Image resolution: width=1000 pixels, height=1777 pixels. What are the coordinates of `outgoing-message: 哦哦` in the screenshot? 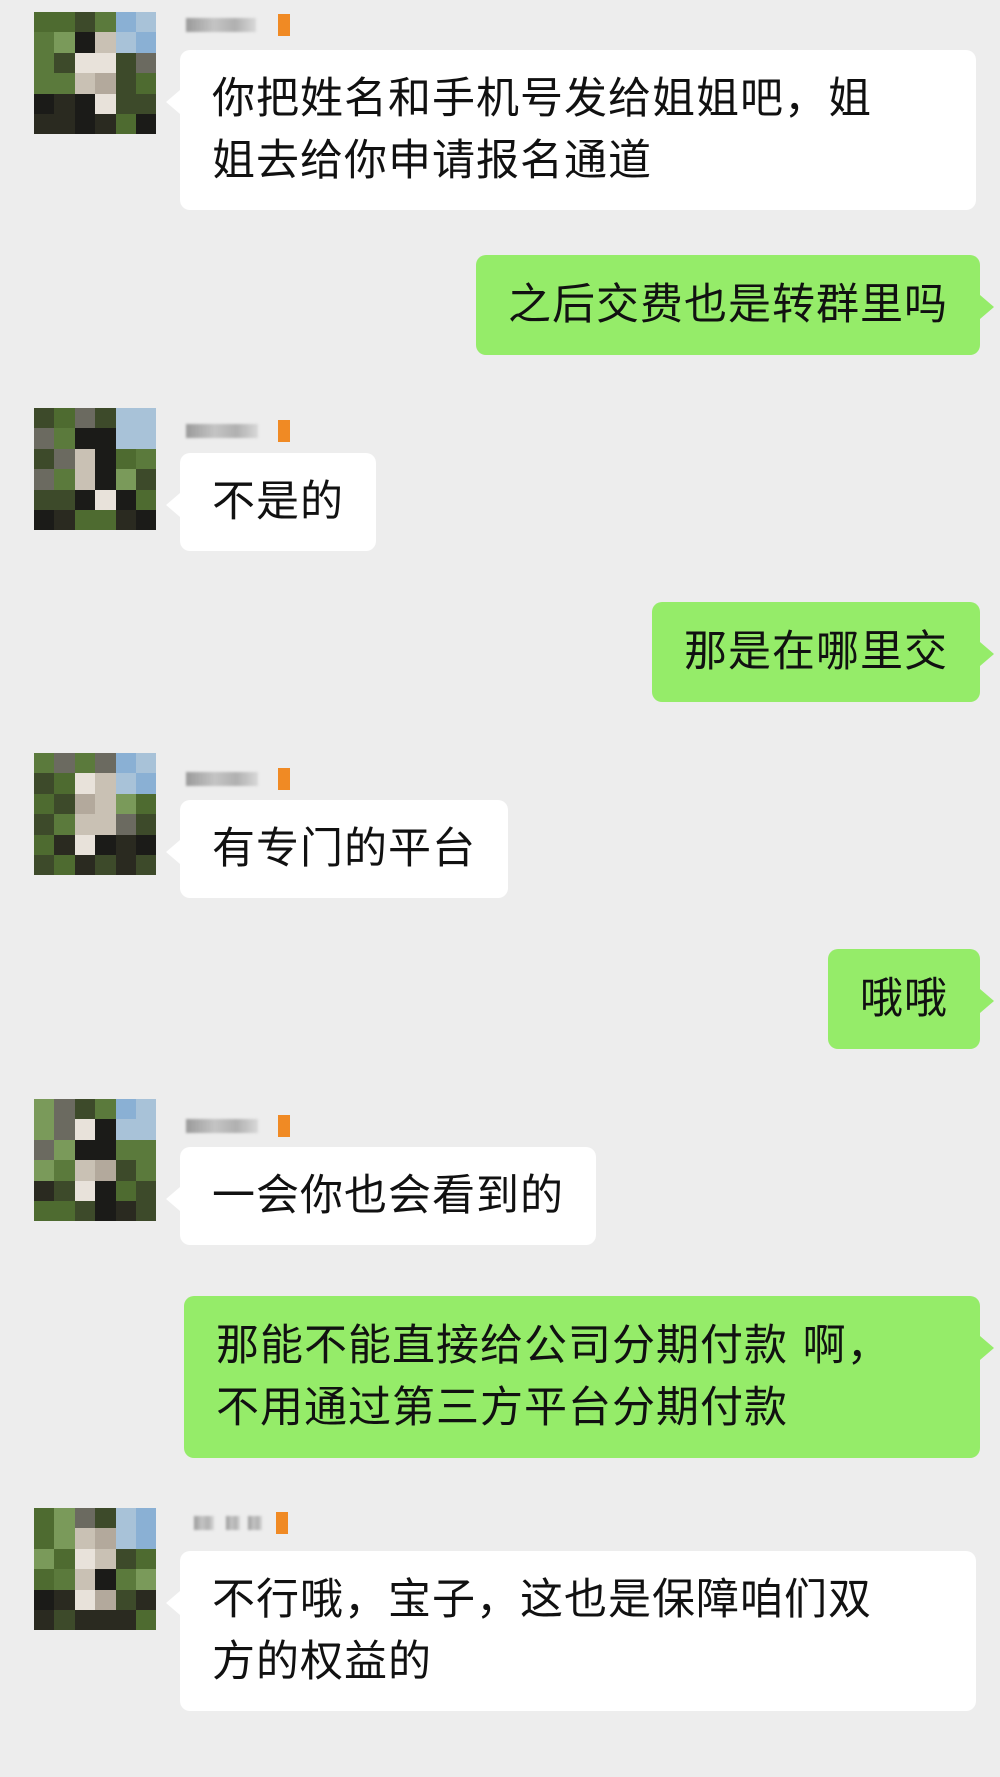 It's located at (911, 999).